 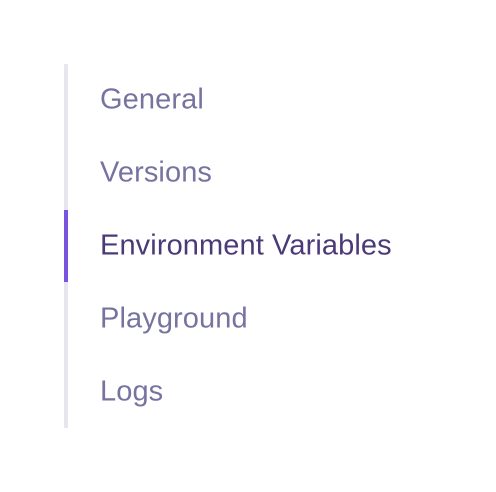 I want to click on nav-item-label: Versions, so click(x=156, y=172).